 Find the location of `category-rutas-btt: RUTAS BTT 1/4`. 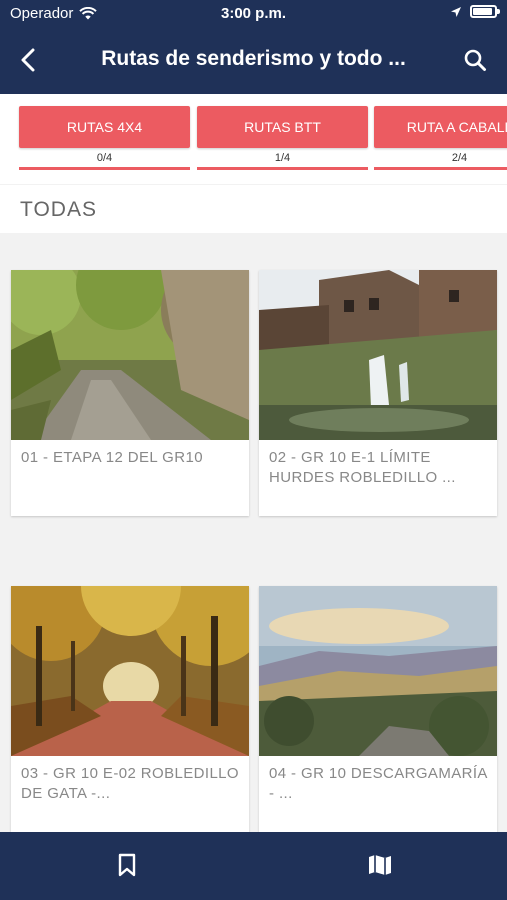

category-rutas-btt: RUTAS BTT 1/4 is located at coordinates (282, 138).